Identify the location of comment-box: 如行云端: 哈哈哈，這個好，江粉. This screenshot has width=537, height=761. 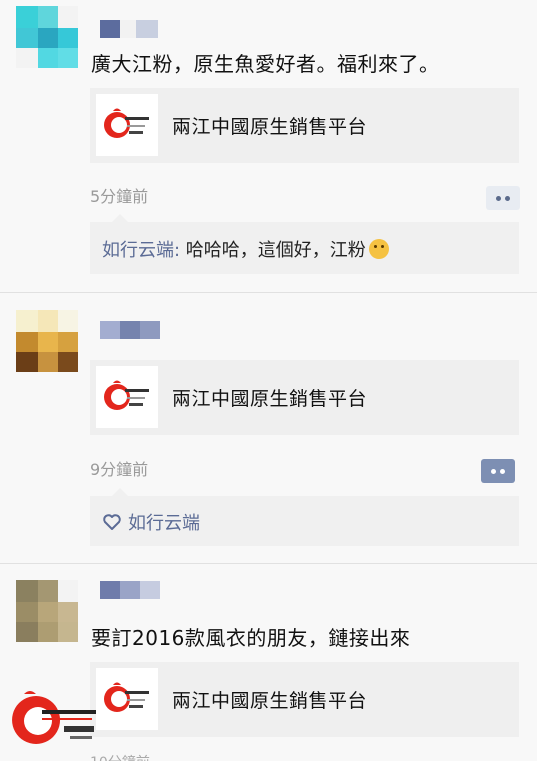
(304, 244).